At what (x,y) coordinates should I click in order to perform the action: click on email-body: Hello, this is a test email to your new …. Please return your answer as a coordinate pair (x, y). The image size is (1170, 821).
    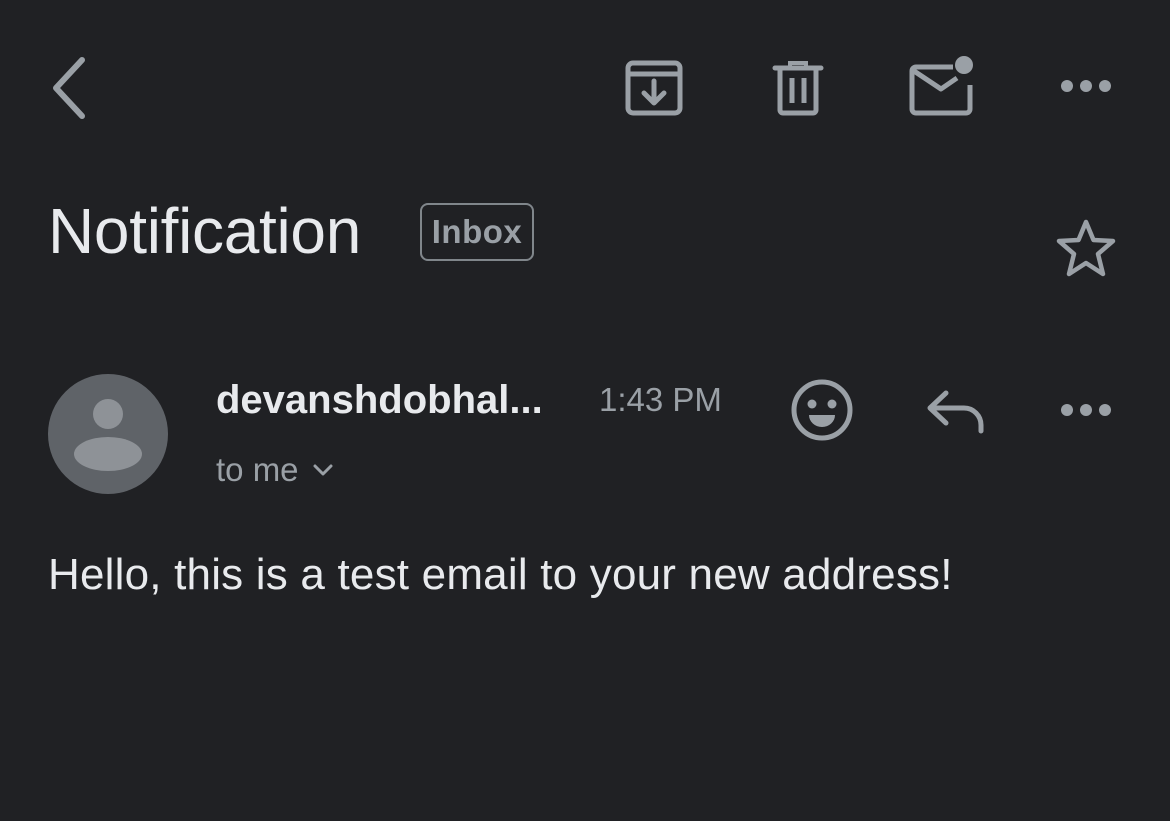
    Looking at the image, I should click on (500, 574).